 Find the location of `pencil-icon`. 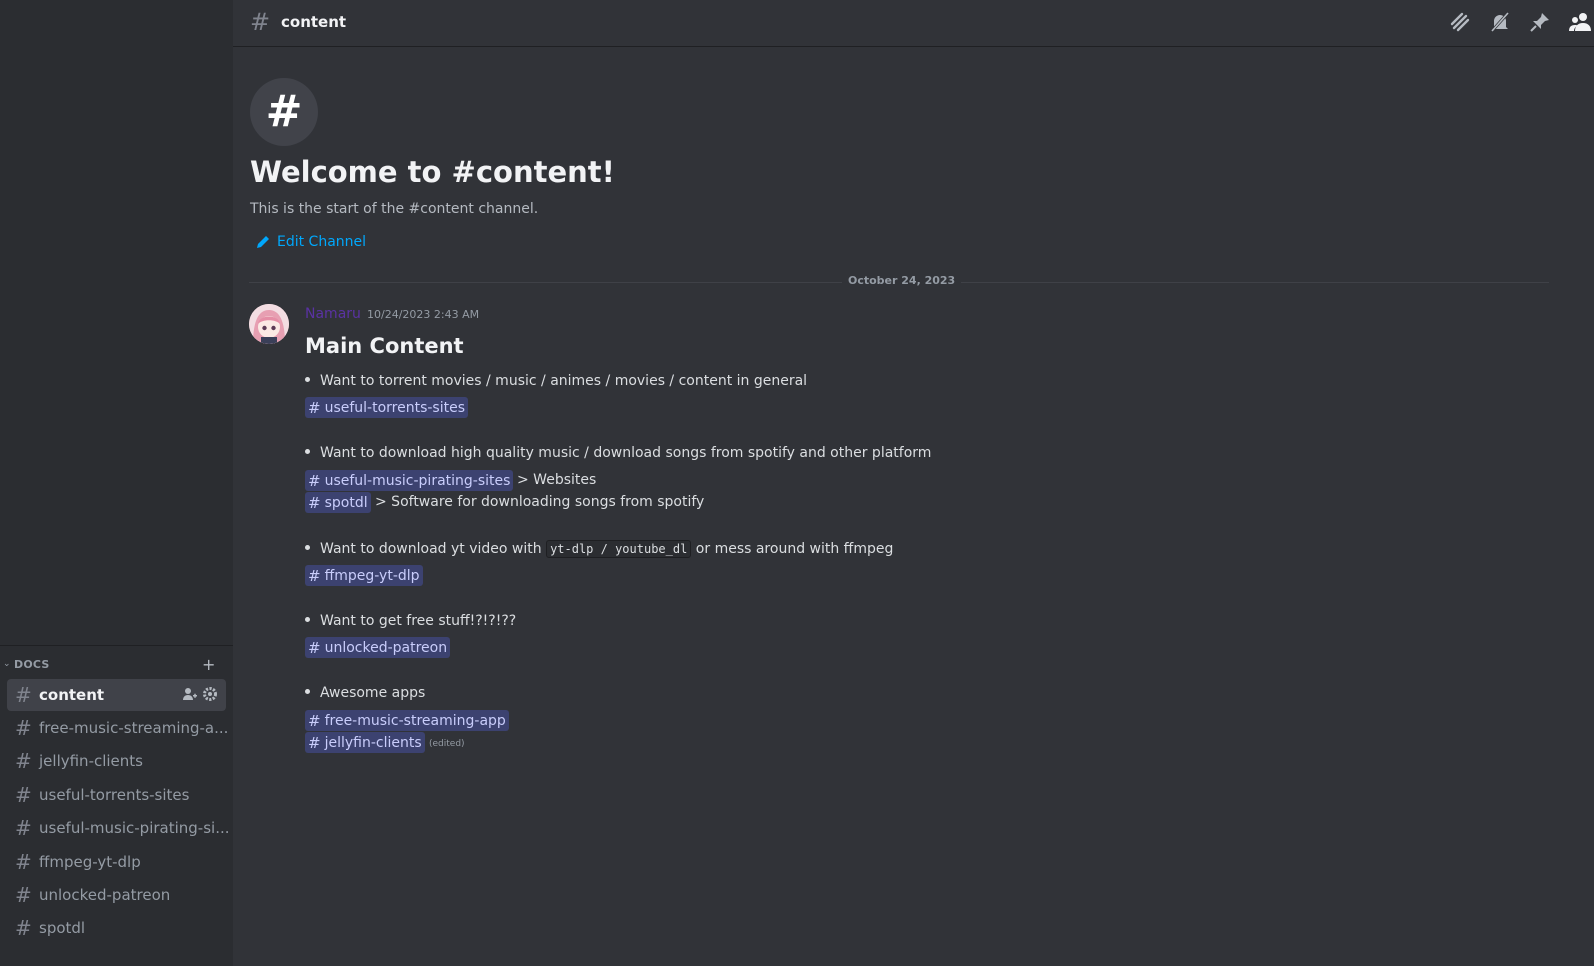

pencil-icon is located at coordinates (263, 242).